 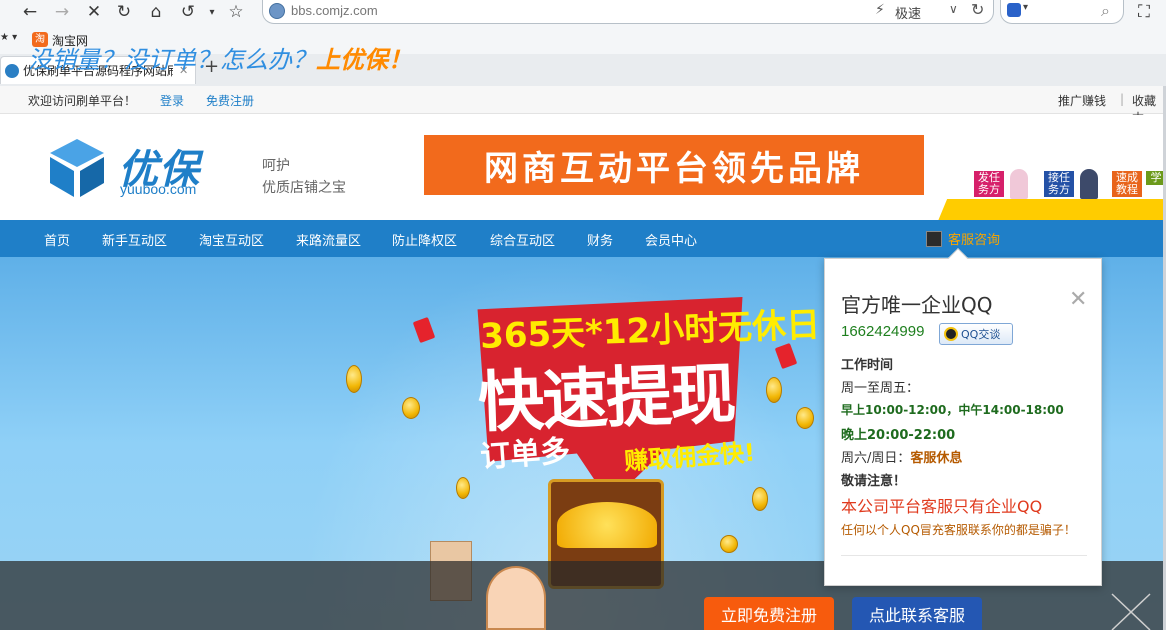 I want to click on globe-icon, so click(x=277, y=11).